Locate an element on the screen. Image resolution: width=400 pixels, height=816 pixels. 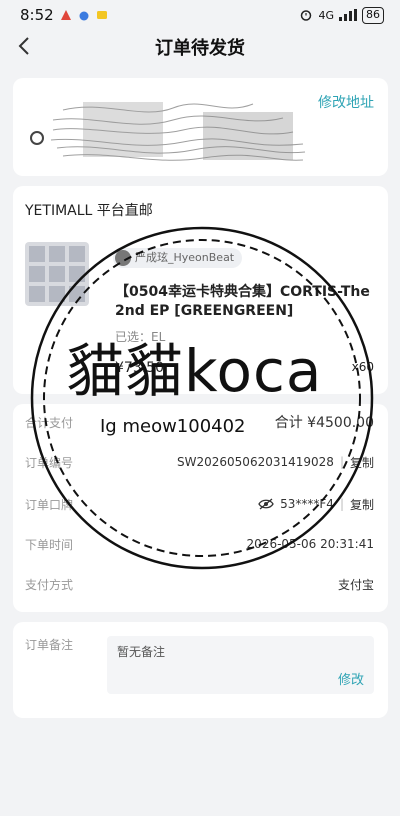
product-thumbnail is located at coordinates (57, 274).